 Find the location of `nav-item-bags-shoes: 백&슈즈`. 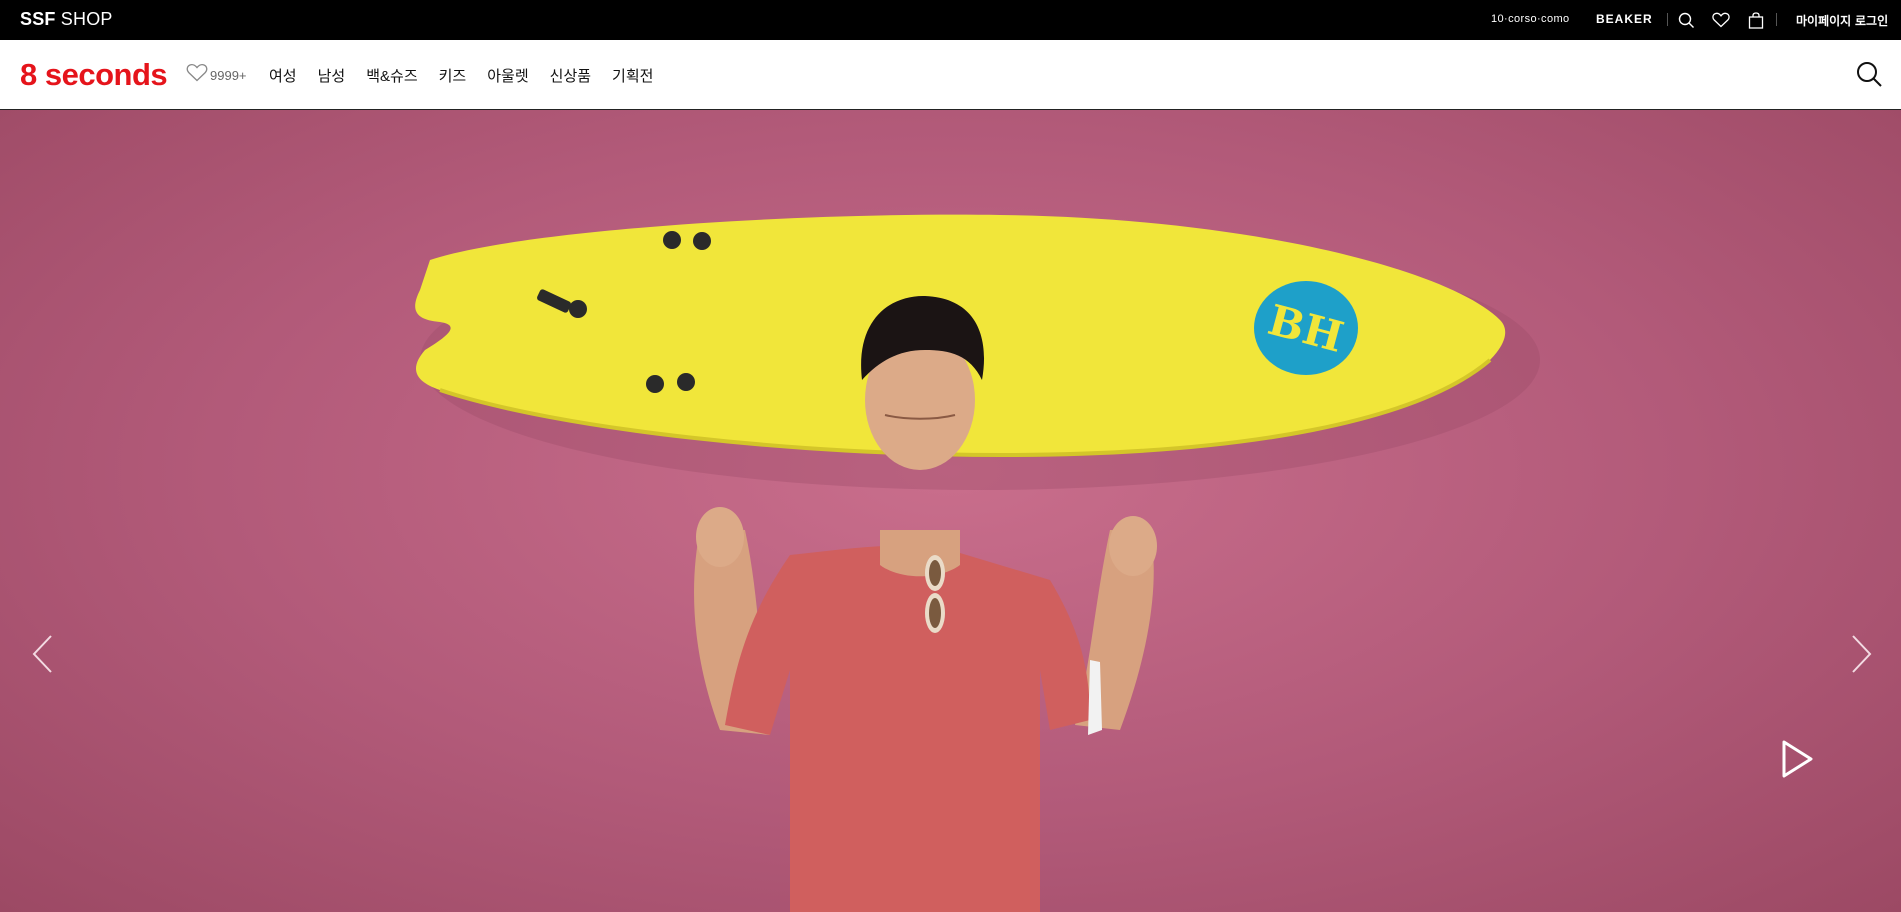

nav-item-bags-shoes: 백&슈즈 is located at coordinates (391, 75).